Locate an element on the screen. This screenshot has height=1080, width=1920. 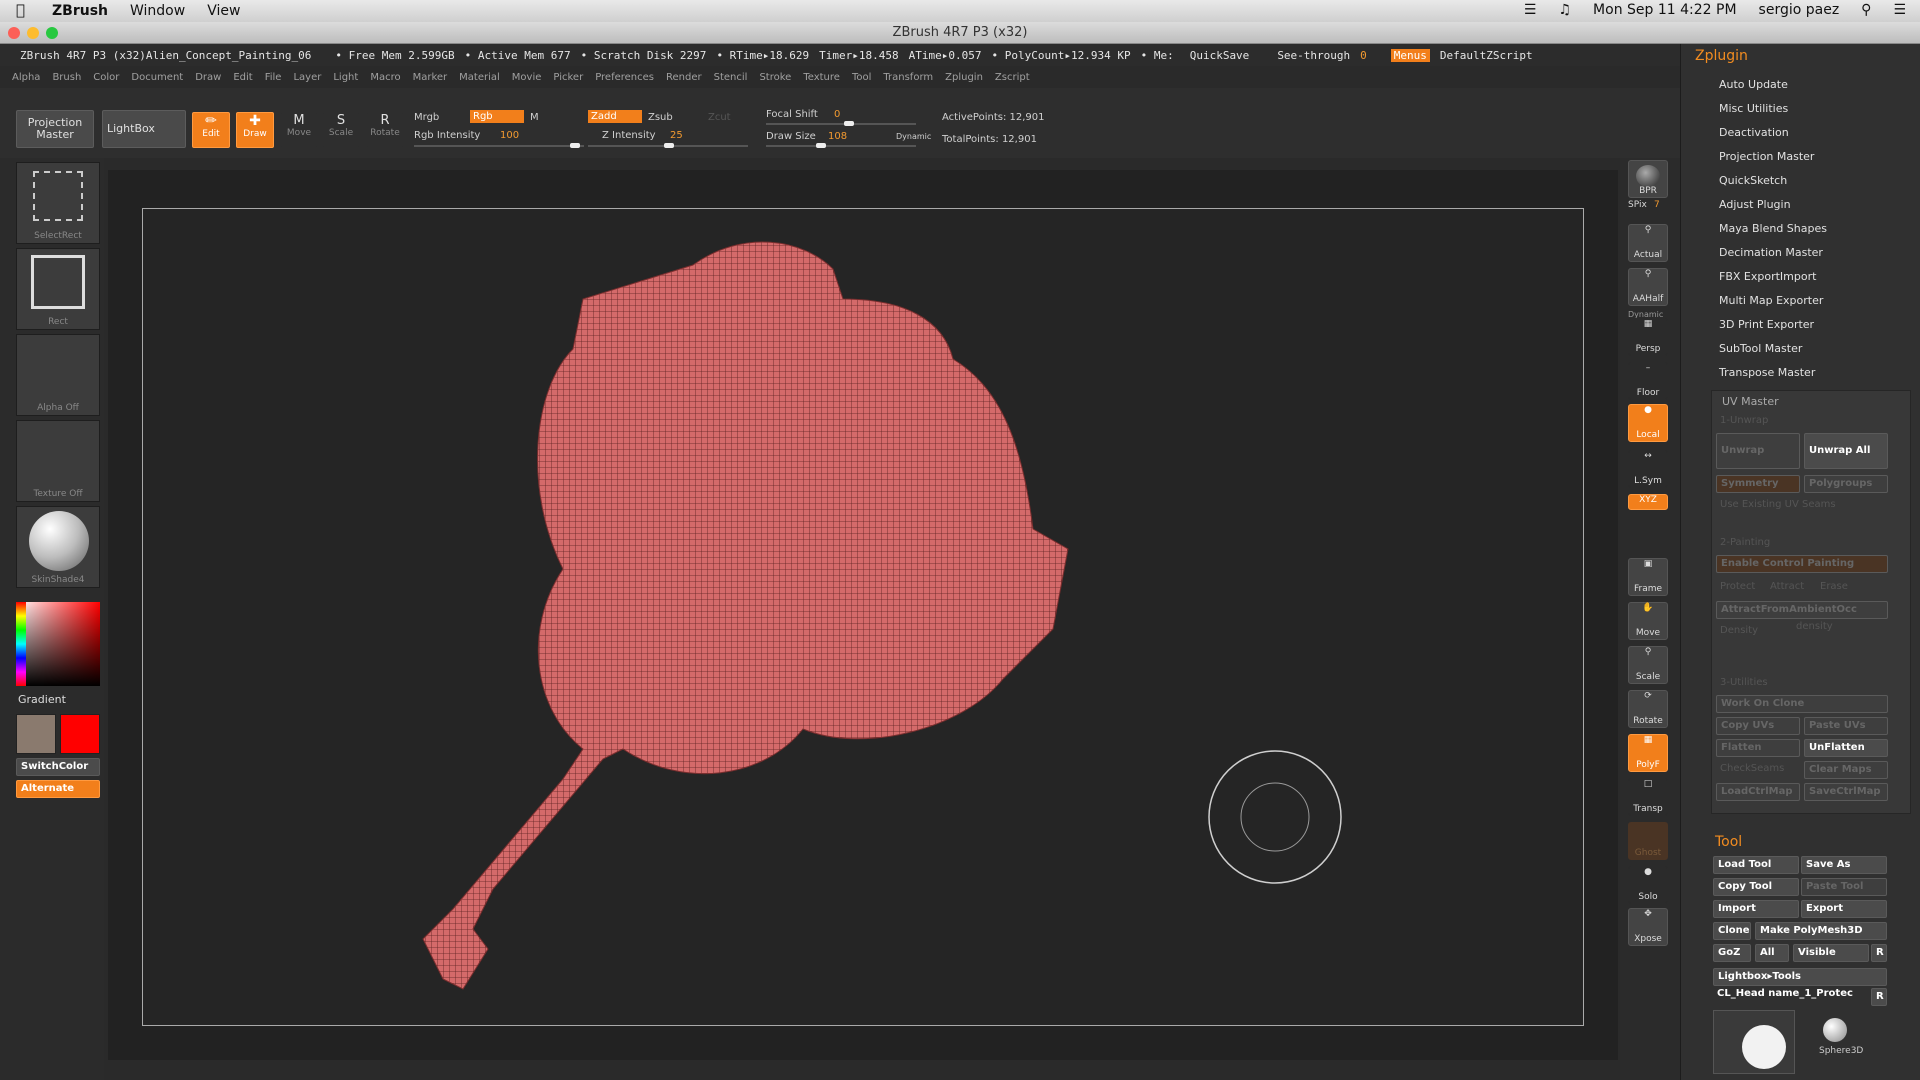
menu-movie: Movie is located at coordinates (527, 77).